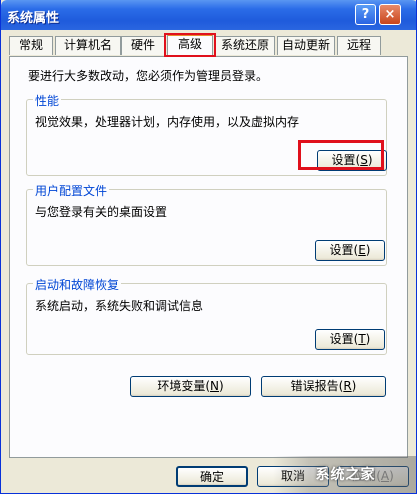  What do you see at coordinates (143, 45) in the screenshot?
I see `tab-hardware: 硬件` at bounding box center [143, 45].